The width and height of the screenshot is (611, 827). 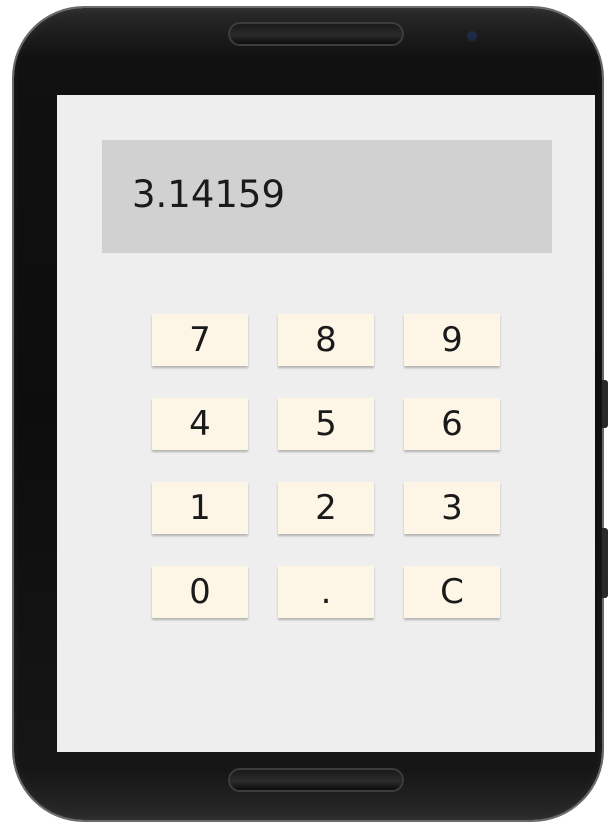 What do you see at coordinates (200, 592) in the screenshot?
I see `key-0-button: 0` at bounding box center [200, 592].